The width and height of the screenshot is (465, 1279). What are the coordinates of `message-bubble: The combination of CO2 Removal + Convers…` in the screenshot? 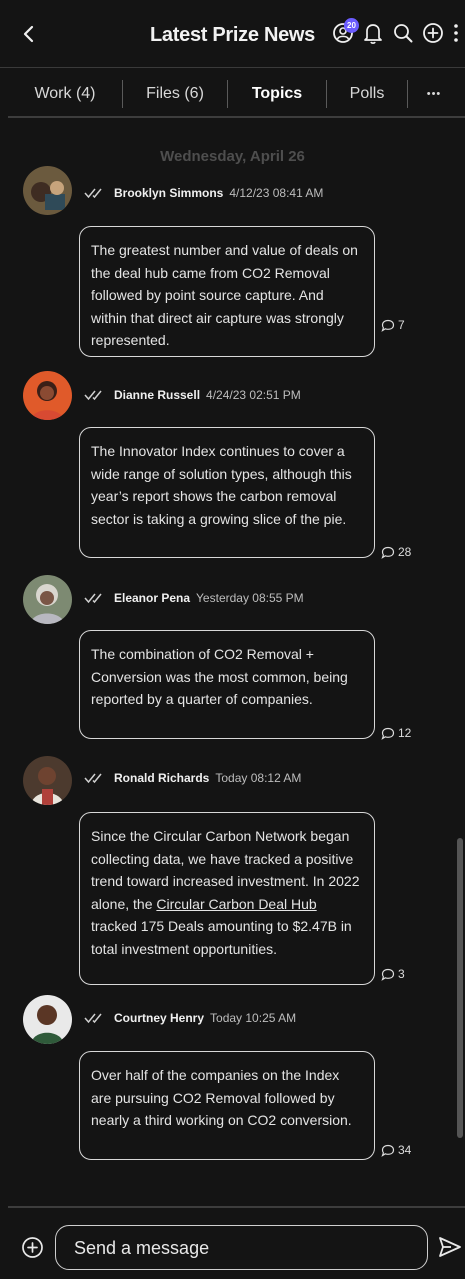 It's located at (227, 684).